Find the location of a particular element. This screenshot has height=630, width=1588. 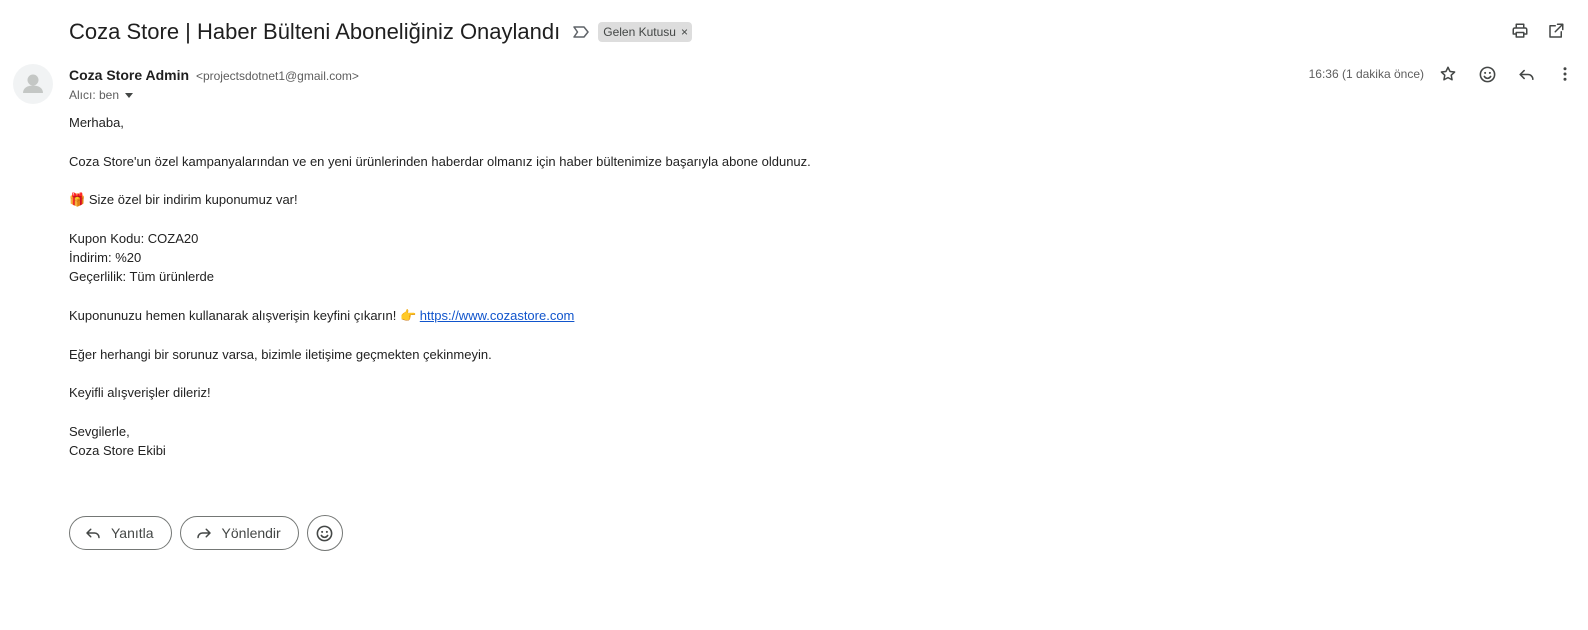

reply-actions: Yanıtla Yönlendir is located at coordinates (206, 533).